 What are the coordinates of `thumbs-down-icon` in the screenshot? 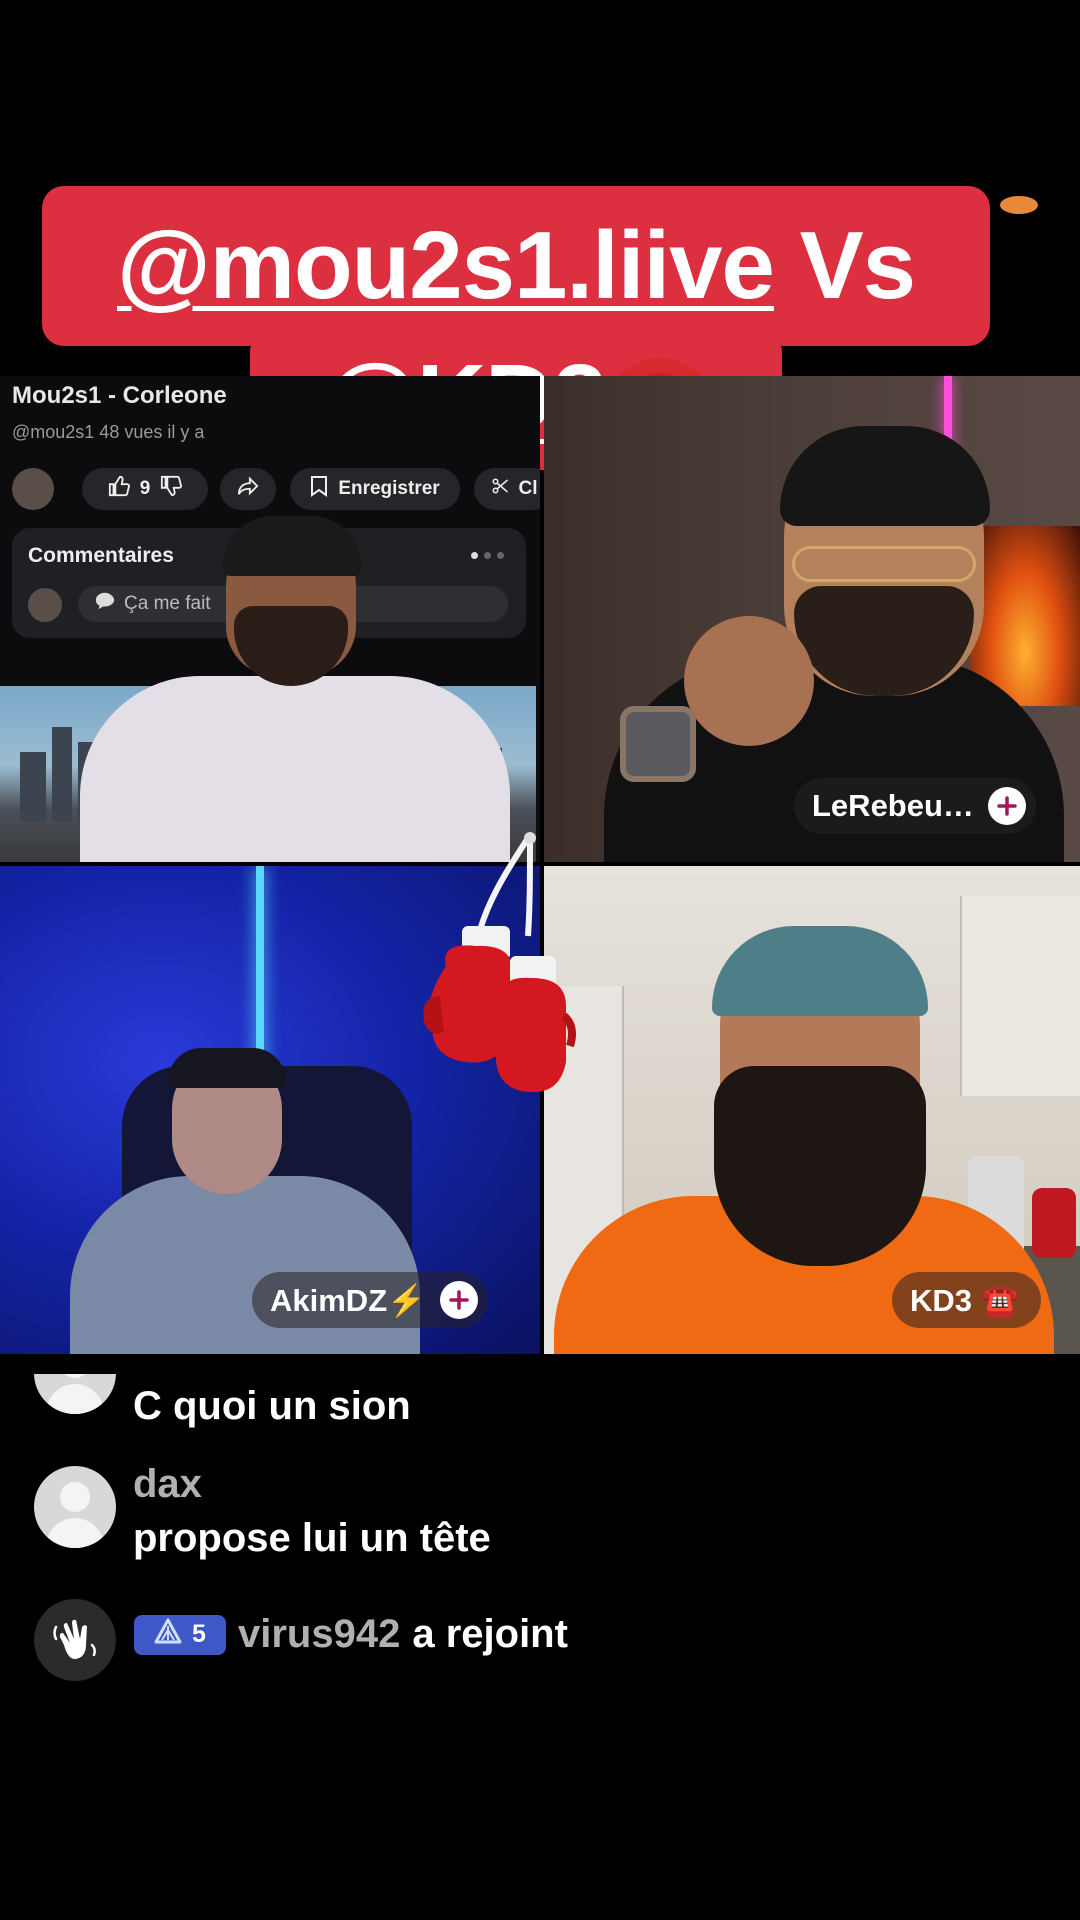 It's located at (171, 489).